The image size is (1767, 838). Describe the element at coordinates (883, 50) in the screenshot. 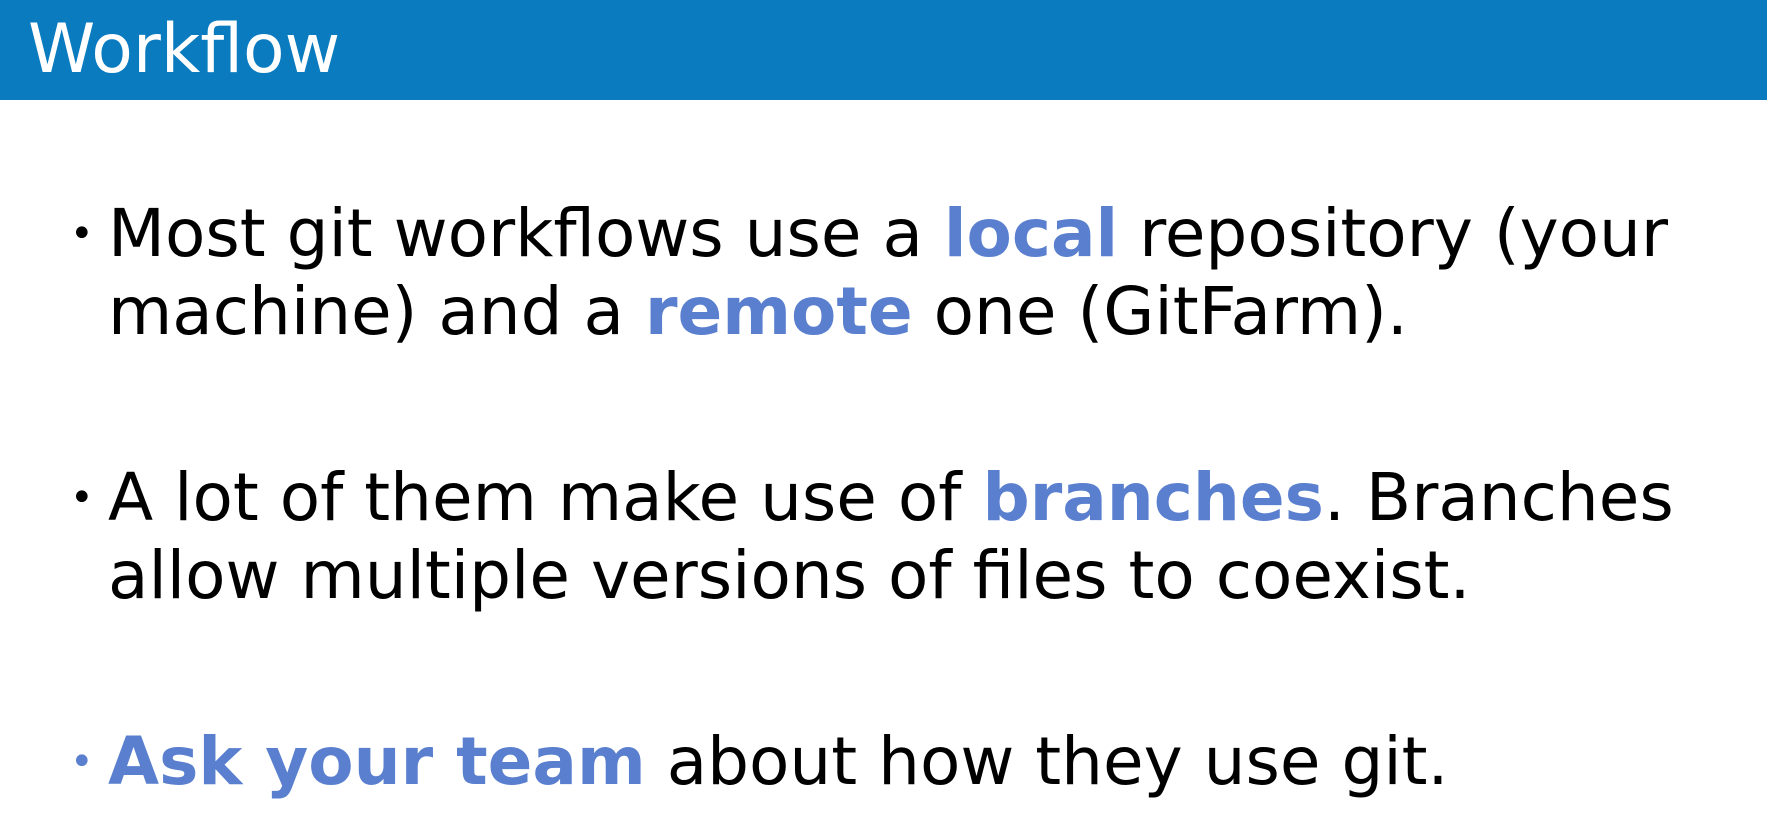

I see `slide-header: Workflow` at that location.